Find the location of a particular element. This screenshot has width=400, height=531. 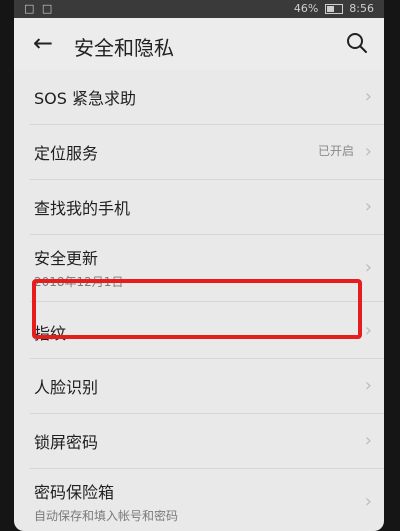

list-item-location: 定位服务 已开启 › is located at coordinates (207, 152).